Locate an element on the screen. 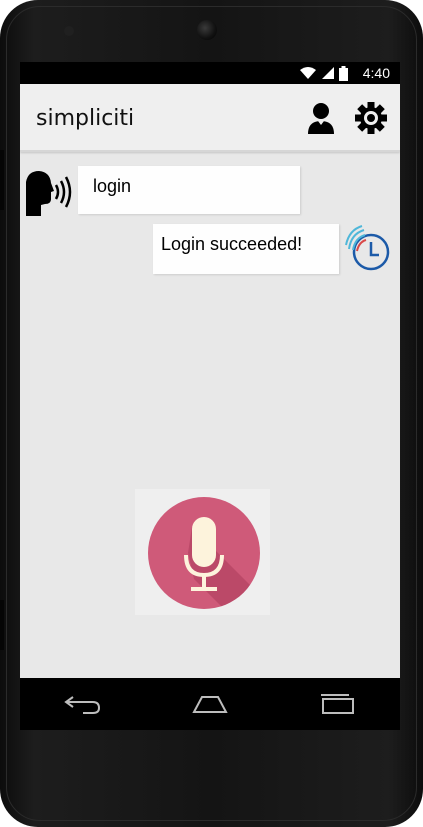 Image resolution: width=423 pixels, height=827 pixels. volume-button is located at coordinates (2, 180).